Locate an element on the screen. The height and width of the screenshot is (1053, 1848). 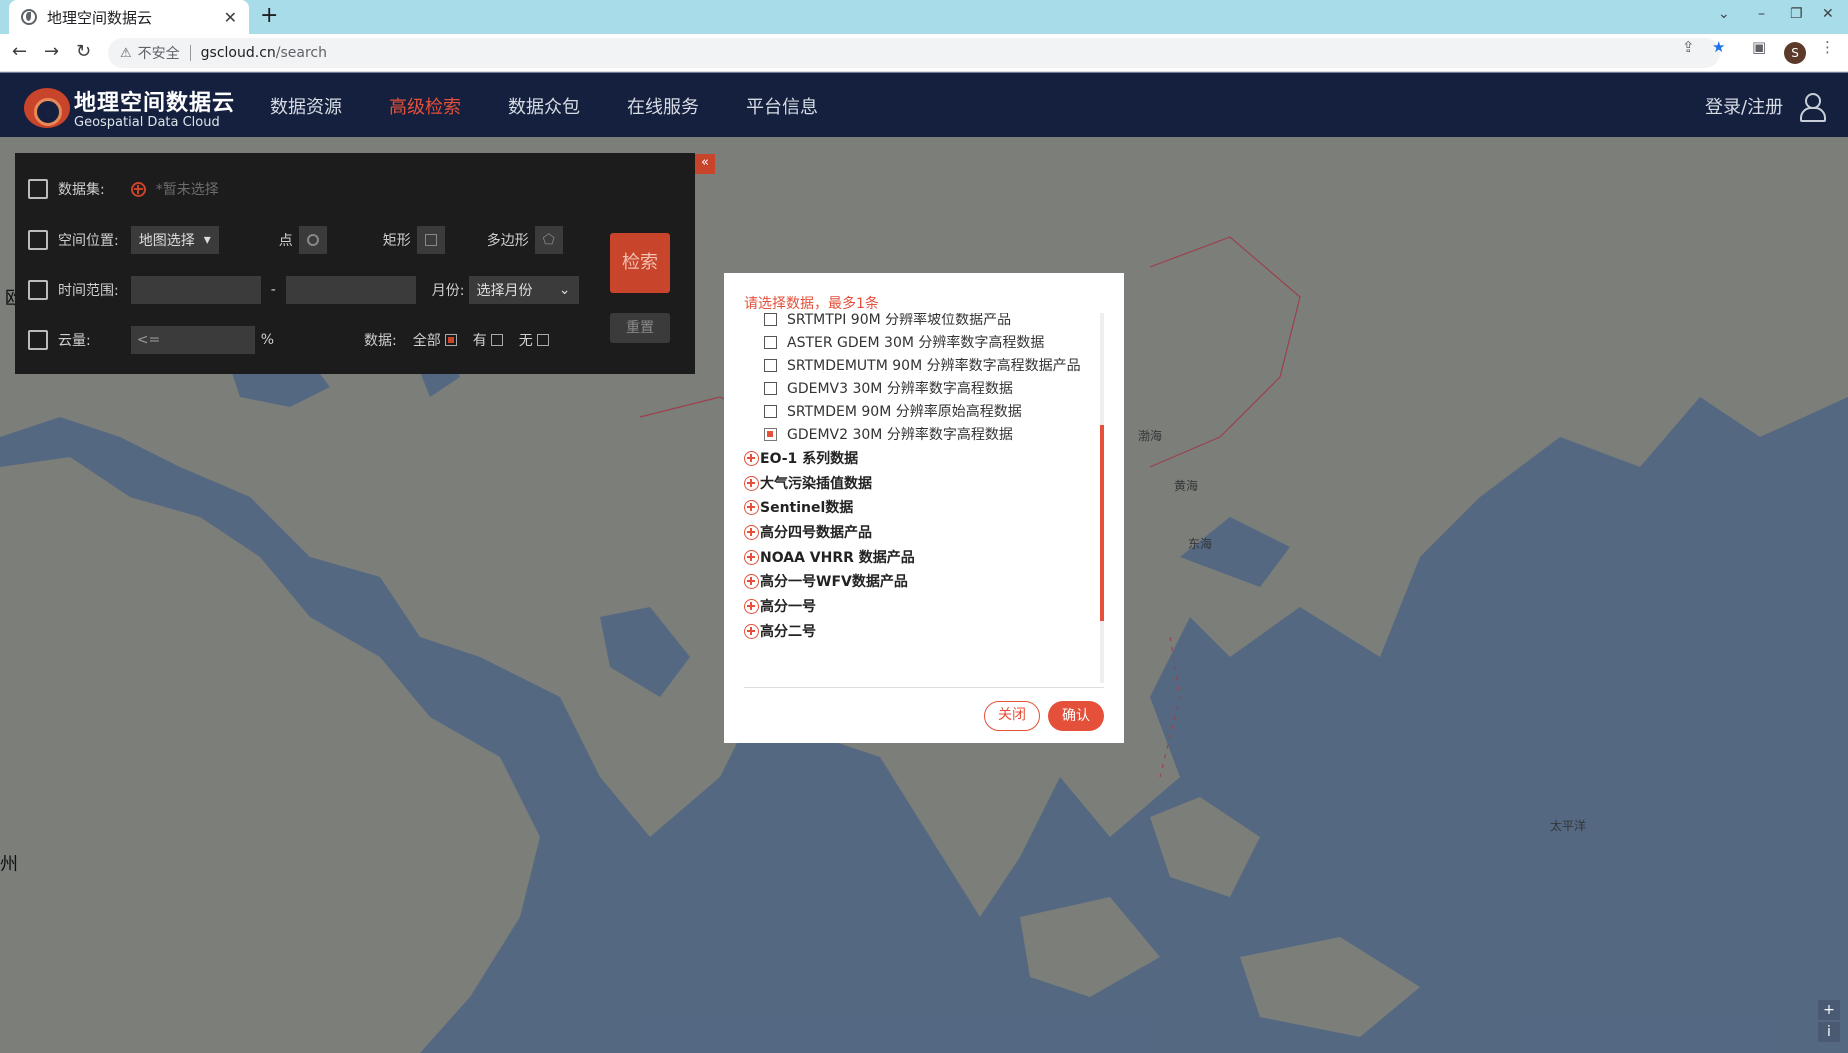
chevron-down-icon: ⌄ is located at coordinates (1724, 14).